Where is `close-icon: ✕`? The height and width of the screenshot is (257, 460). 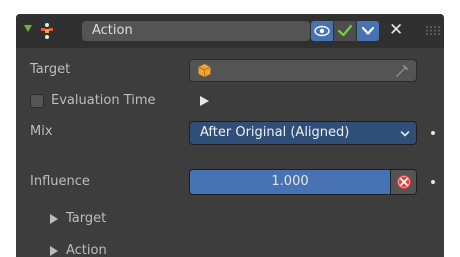 close-icon: ✕ is located at coordinates (396, 30).